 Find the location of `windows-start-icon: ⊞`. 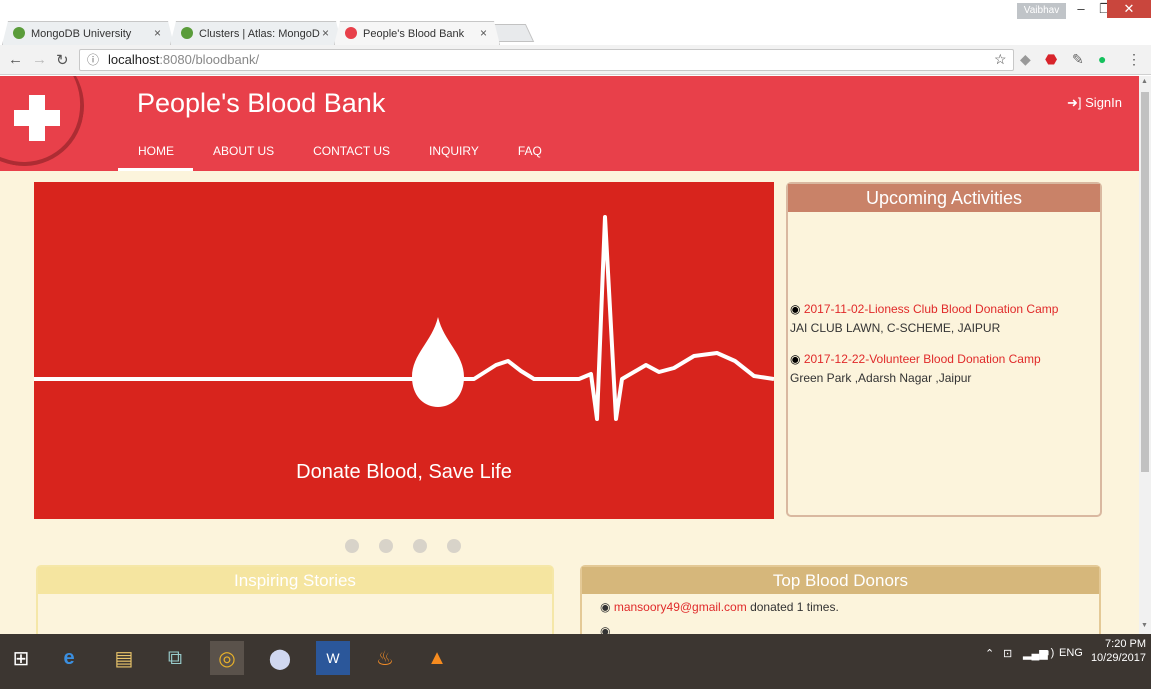

windows-start-icon: ⊞ is located at coordinates (21, 658).